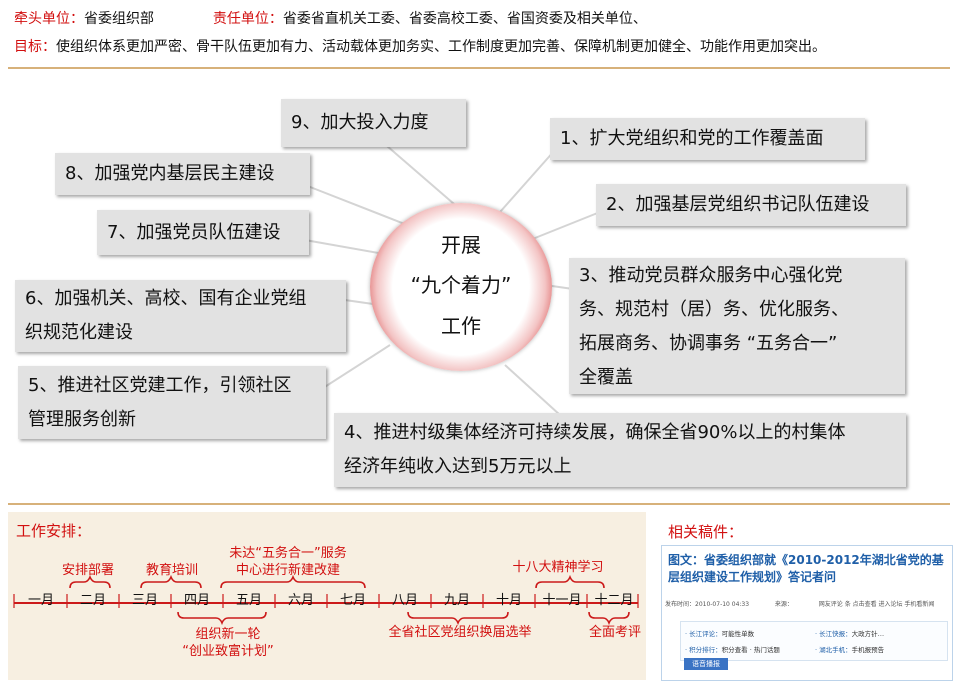 Image resolution: width=960 pixels, height=683 pixels. Describe the element at coordinates (558, 567) in the screenshot. I see `annotation-18th-congress-study: 十八大精神学习` at that location.